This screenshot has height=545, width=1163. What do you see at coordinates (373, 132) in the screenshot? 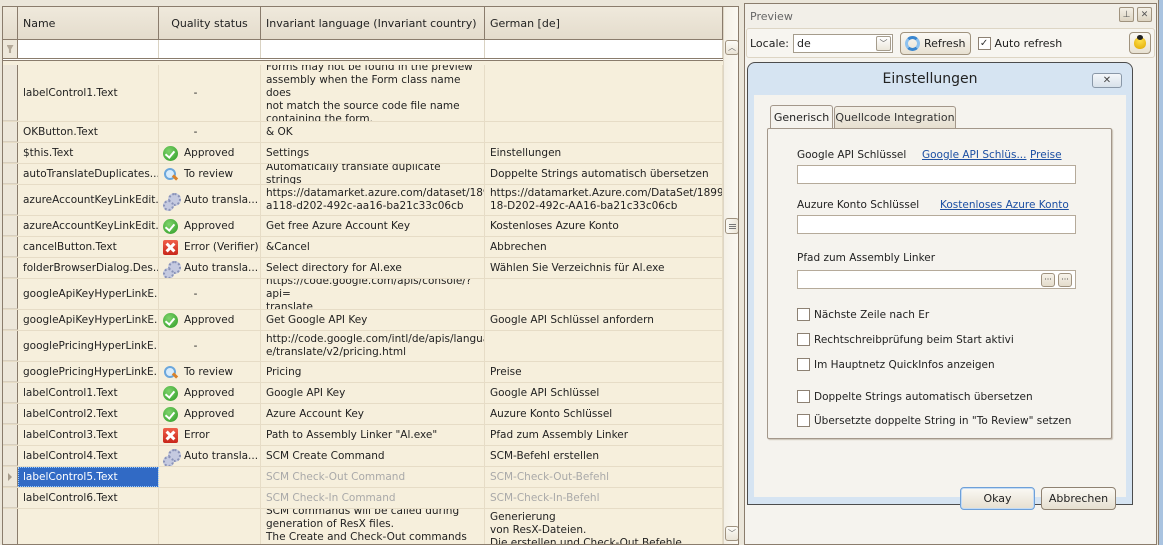
I see `cell-invariant-text: & OK` at bounding box center [373, 132].